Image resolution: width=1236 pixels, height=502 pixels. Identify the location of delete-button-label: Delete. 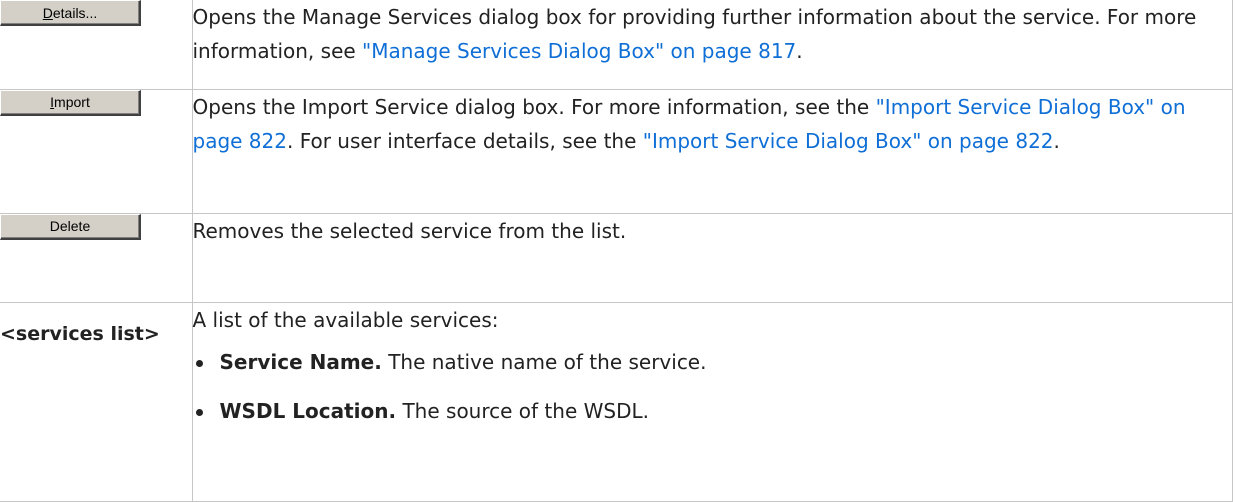
(70, 226).